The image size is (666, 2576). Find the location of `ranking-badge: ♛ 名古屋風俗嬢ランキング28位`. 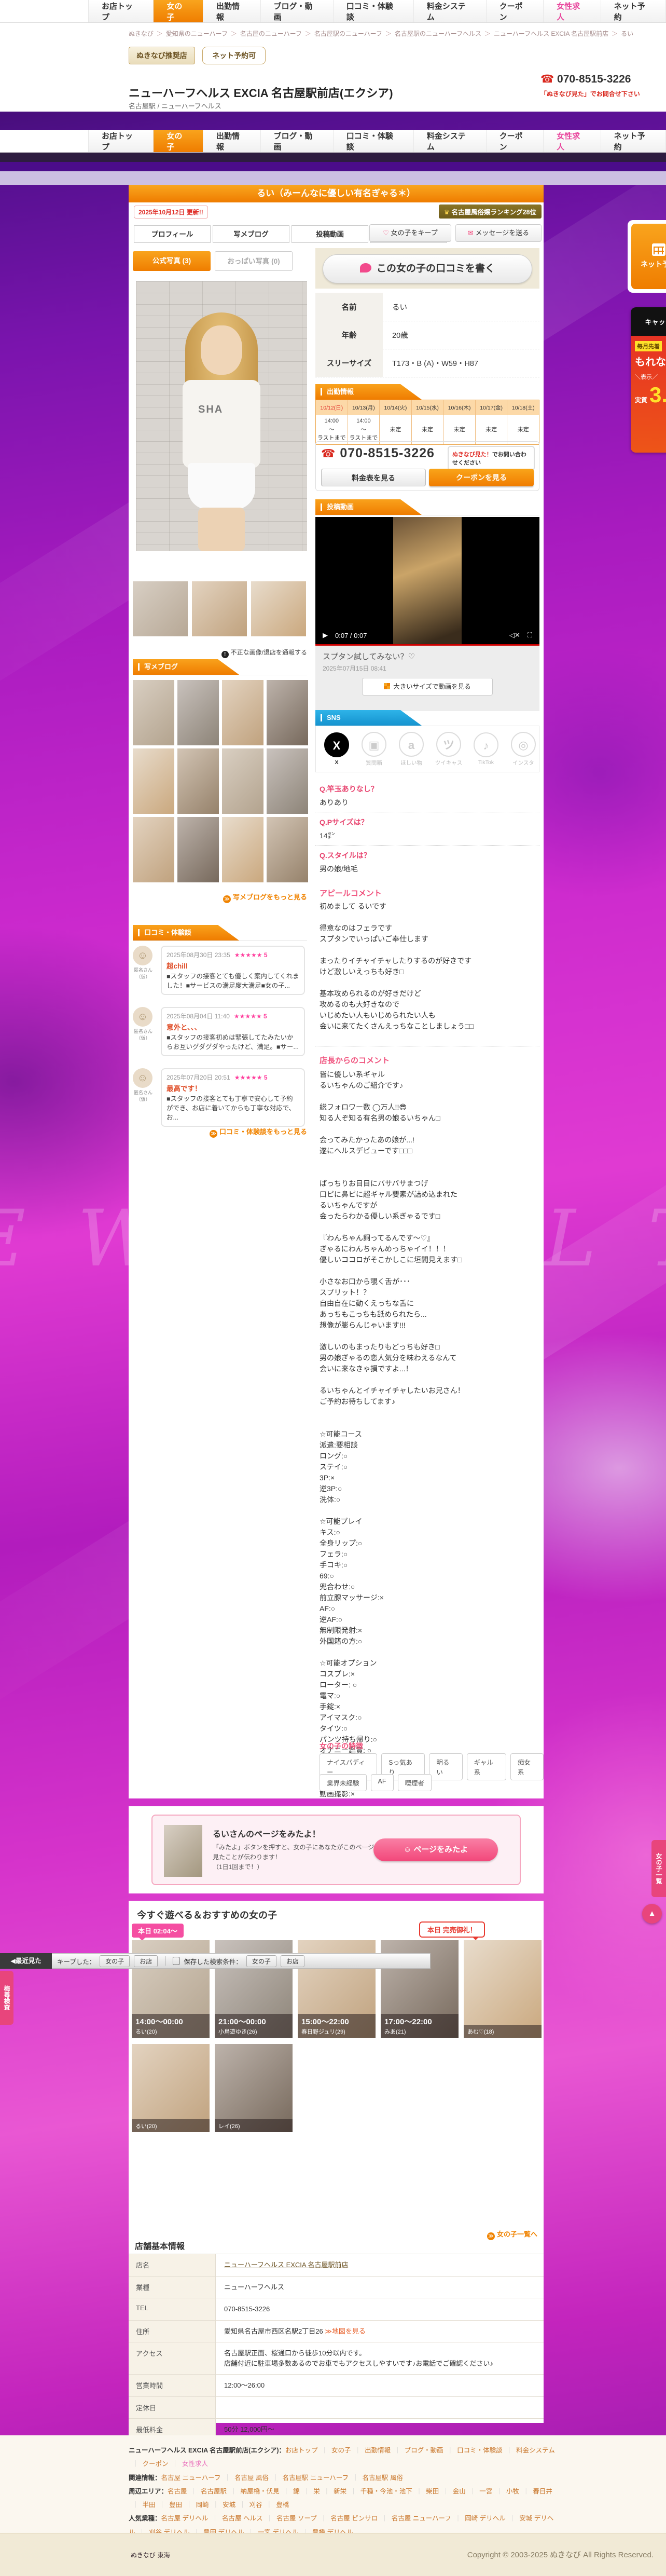

ranking-badge: ♛ 名古屋風俗嬢ランキング28位 is located at coordinates (490, 212).